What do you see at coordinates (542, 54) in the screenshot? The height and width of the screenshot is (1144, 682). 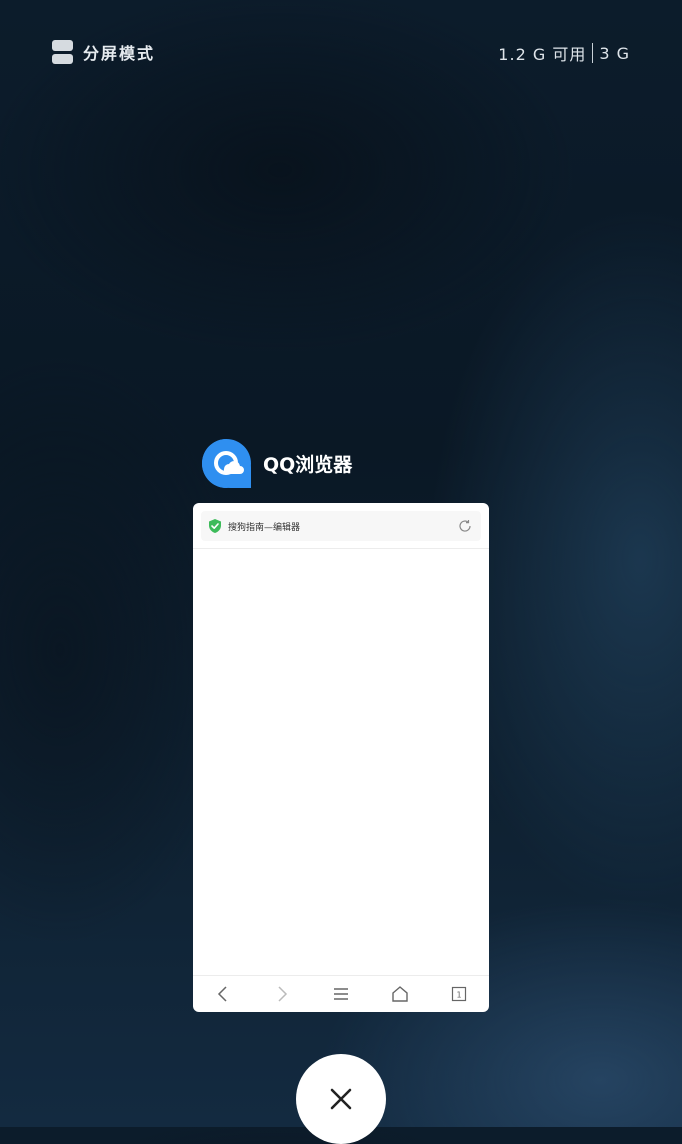 I see `memory-available: 1.2 G 可用` at bounding box center [542, 54].